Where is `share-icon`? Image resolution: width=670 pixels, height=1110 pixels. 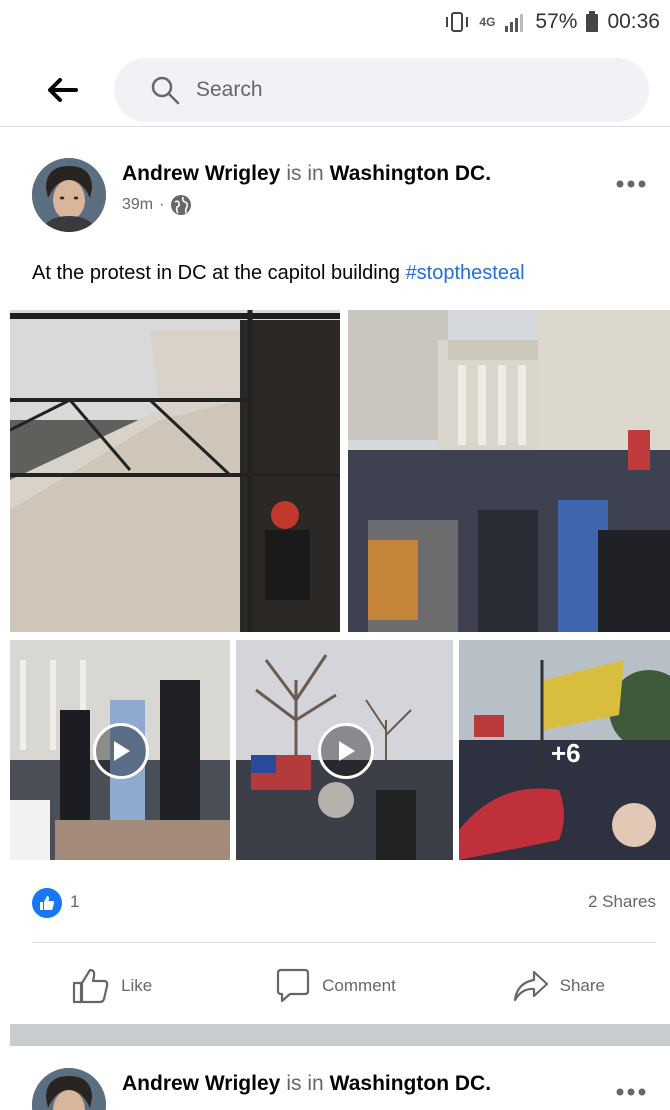
share-icon is located at coordinates (530, 986).